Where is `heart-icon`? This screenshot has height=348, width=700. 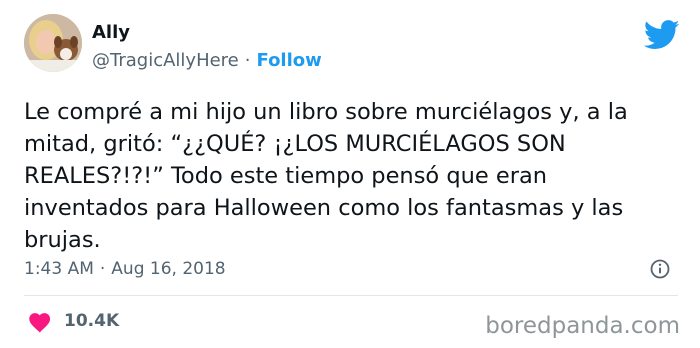 heart-icon is located at coordinates (40, 323).